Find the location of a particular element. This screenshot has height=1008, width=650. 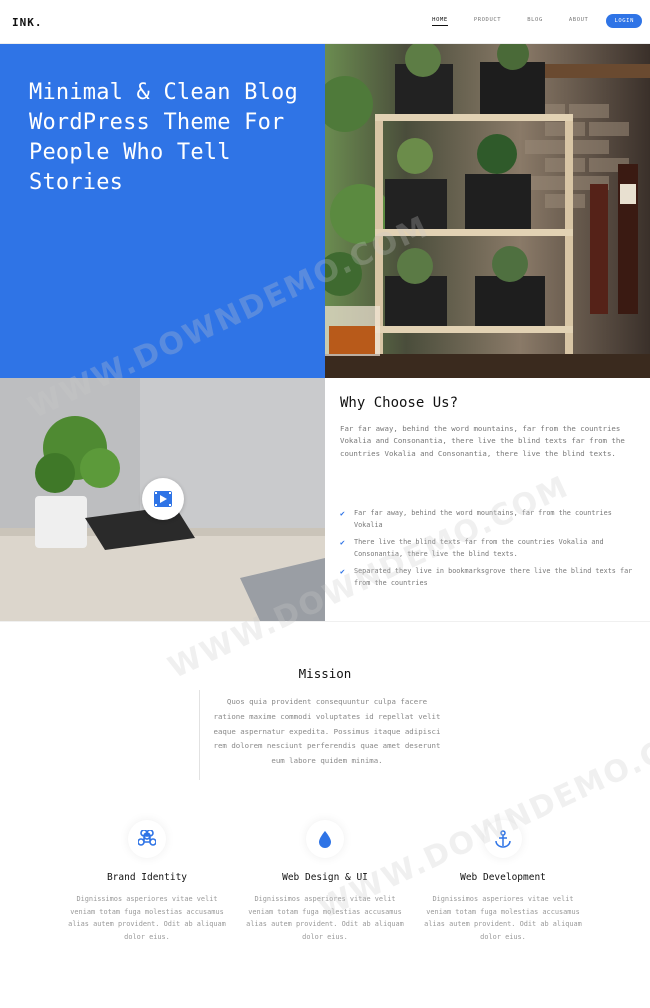

login-button: LOGIN is located at coordinates (624, 21).